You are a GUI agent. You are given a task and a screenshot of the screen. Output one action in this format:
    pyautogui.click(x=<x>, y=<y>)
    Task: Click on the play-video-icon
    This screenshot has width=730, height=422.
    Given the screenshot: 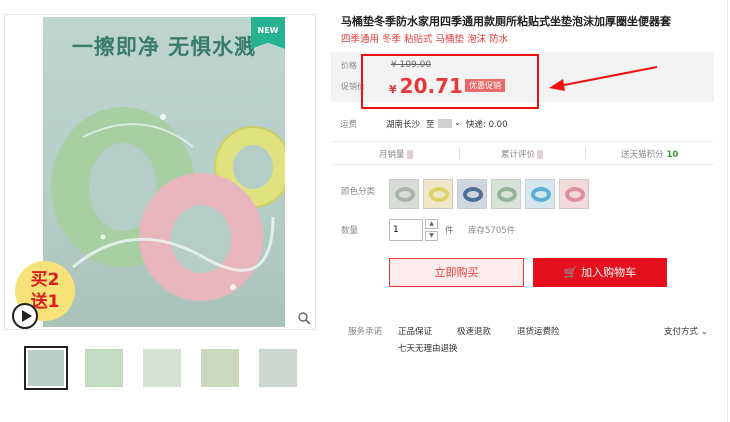 What is the action you would take?
    pyautogui.click(x=25, y=316)
    